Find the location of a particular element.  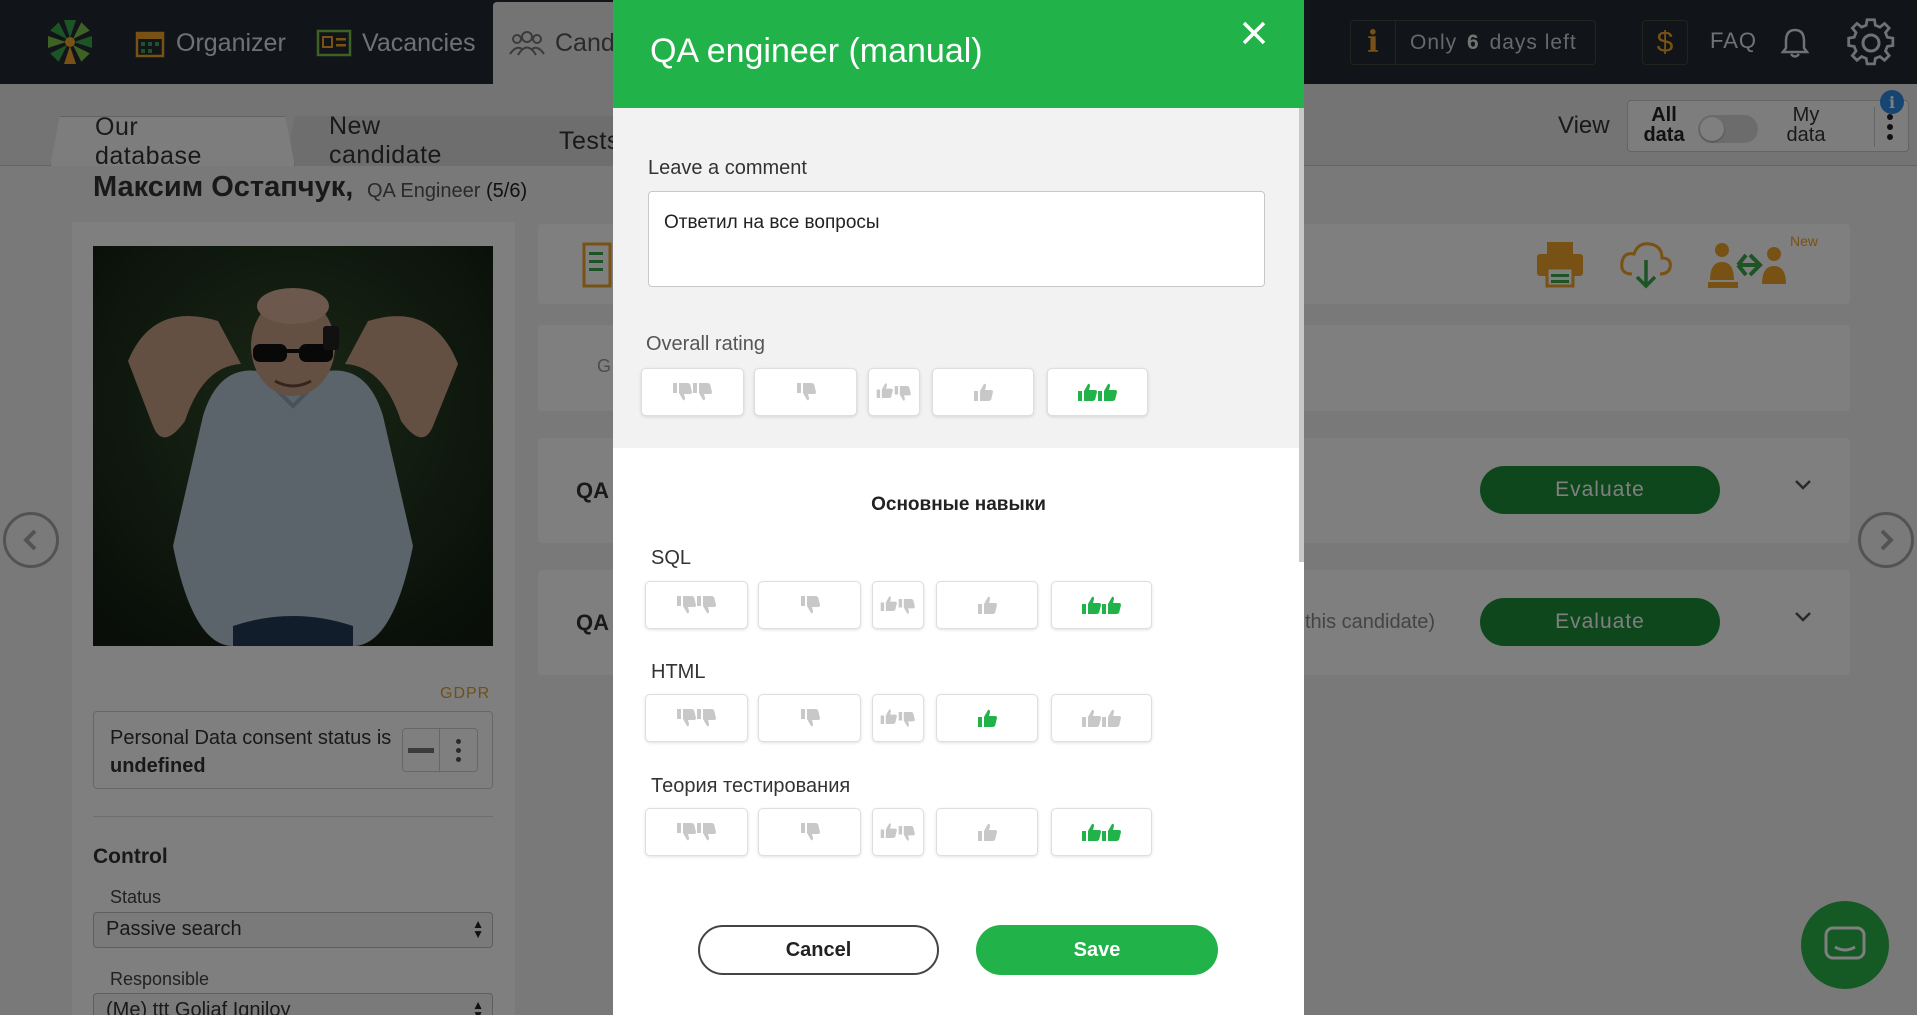

cancel-button: Cancel is located at coordinates (818, 950).